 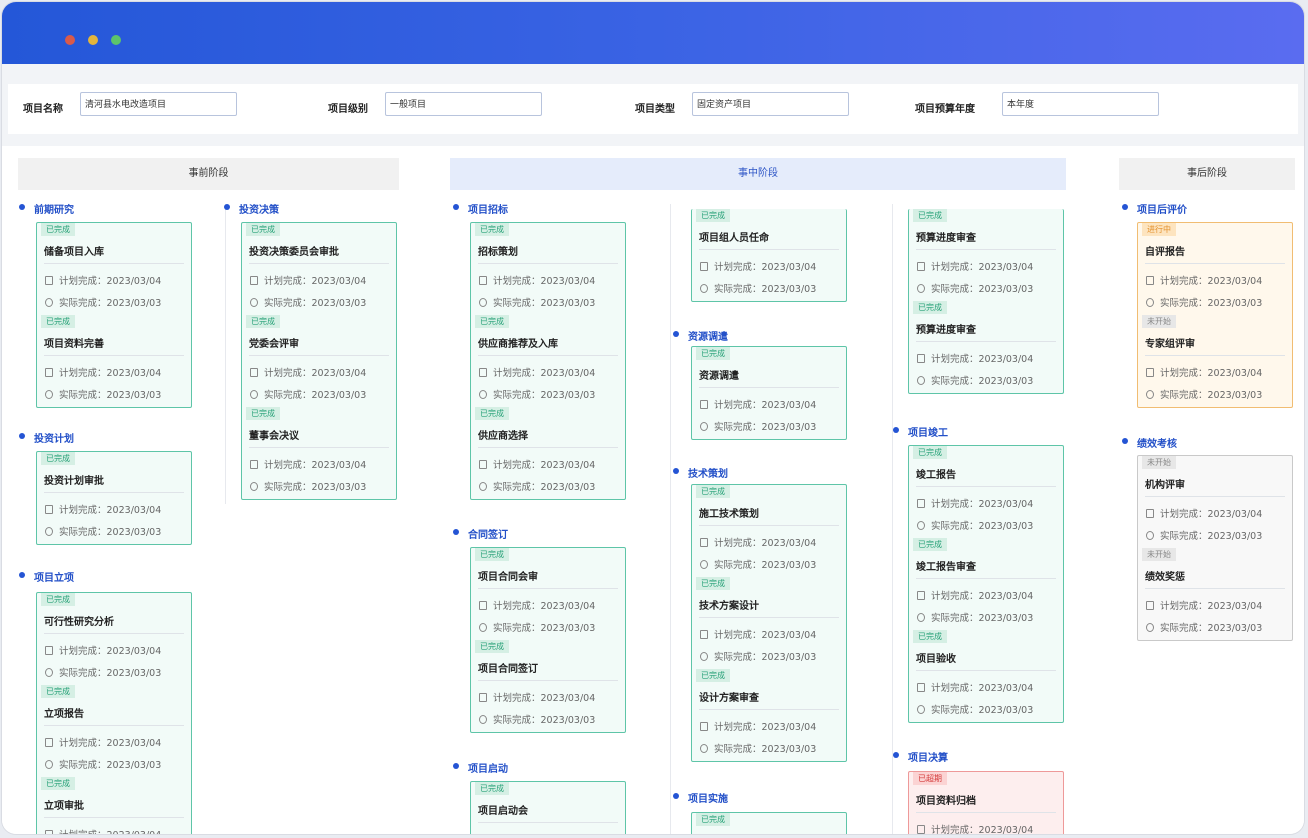 What do you see at coordinates (114, 805) in the screenshot?
I see `task-item: 已完成立项审批计划完成：2023/03/04实际完成：2023/03/03` at bounding box center [114, 805].